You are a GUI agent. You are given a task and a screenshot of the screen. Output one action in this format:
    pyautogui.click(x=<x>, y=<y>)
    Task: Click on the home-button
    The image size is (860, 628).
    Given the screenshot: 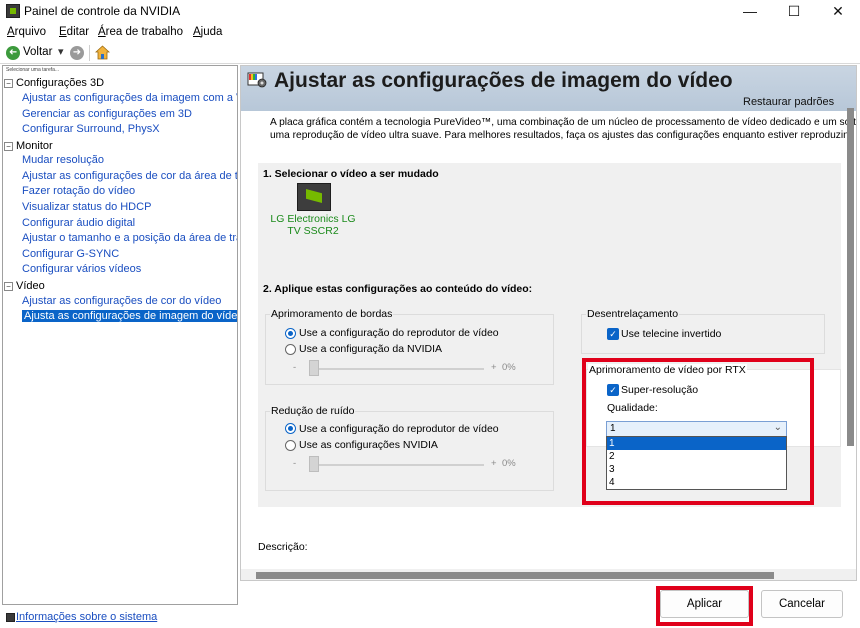 What is the action you would take?
    pyautogui.click(x=102, y=52)
    